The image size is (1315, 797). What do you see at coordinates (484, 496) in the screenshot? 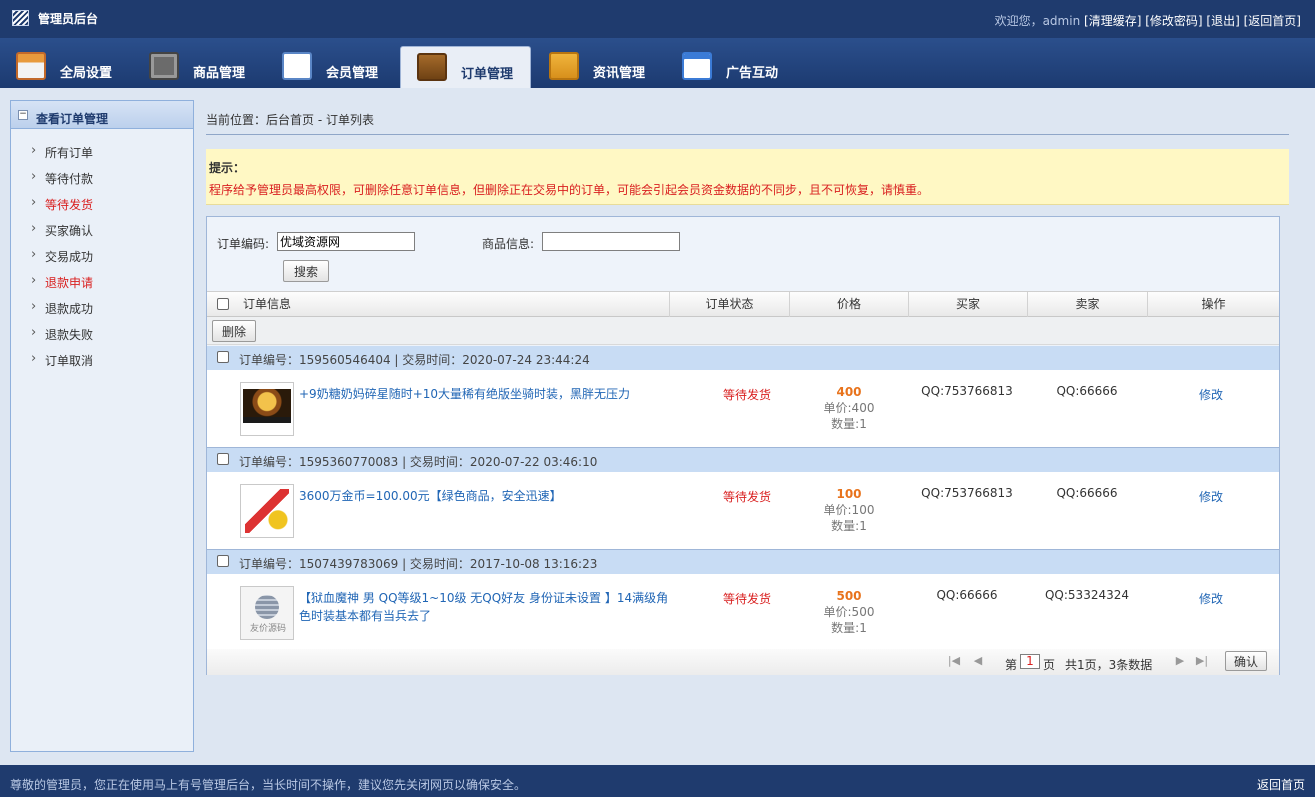
I see `goods-link: 3600万金币=100.00元【绿色商品，安全迅速】` at bounding box center [484, 496].